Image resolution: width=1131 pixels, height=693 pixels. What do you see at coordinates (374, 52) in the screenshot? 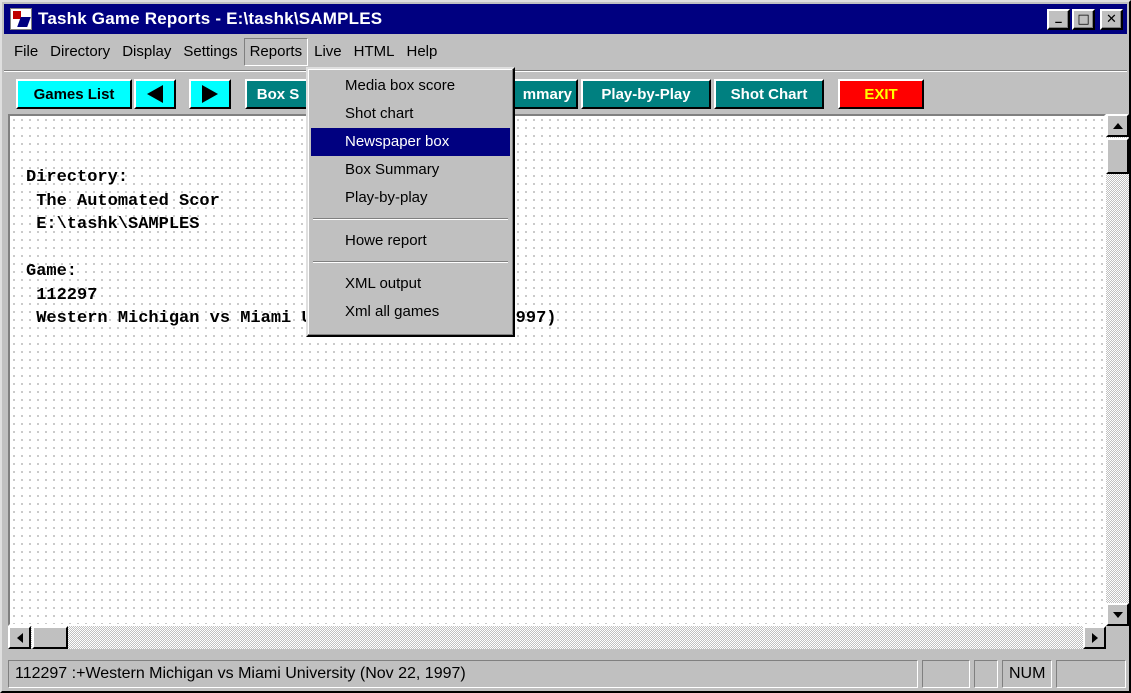
I see `menu-html: HTML` at bounding box center [374, 52].